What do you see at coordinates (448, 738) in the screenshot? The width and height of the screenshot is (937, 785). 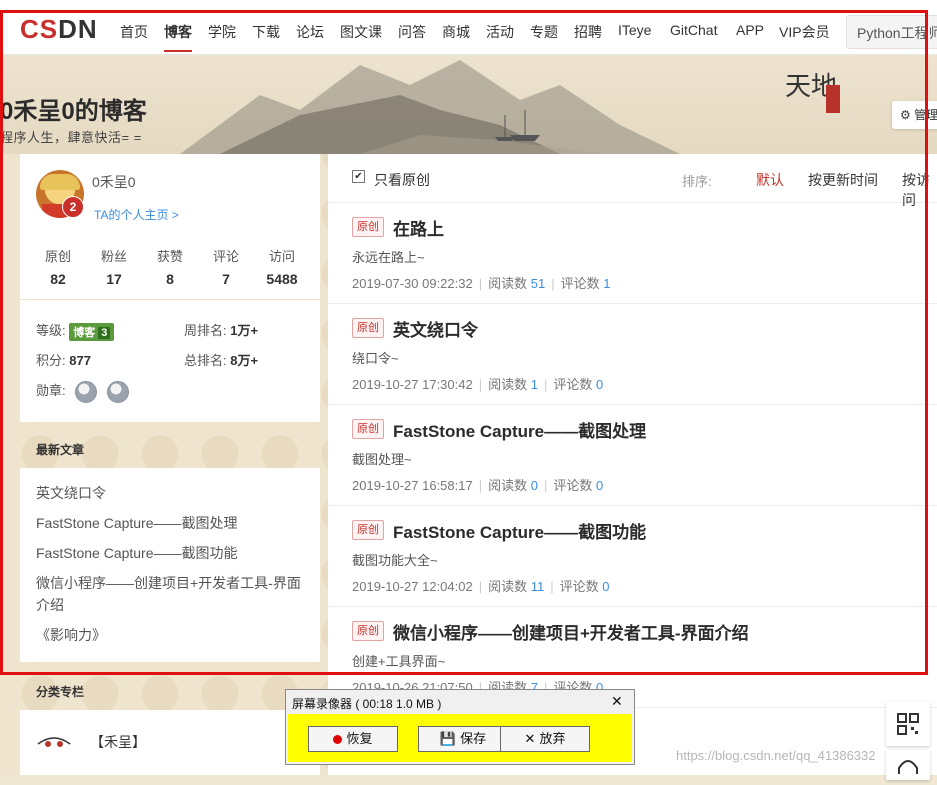 I see `floppy-disk-icon: 💾` at bounding box center [448, 738].